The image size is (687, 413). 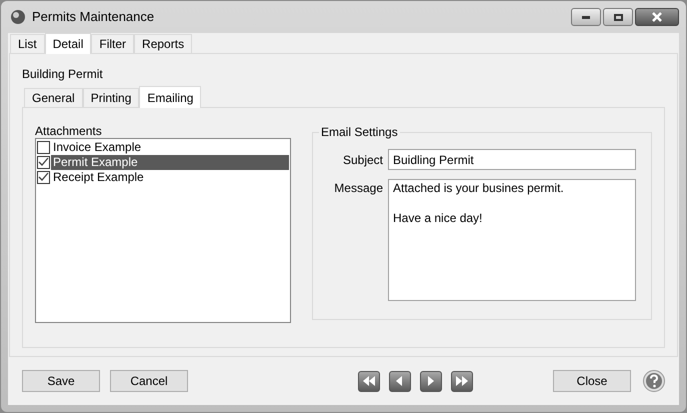 I want to click on message-label: Message, so click(x=358, y=188).